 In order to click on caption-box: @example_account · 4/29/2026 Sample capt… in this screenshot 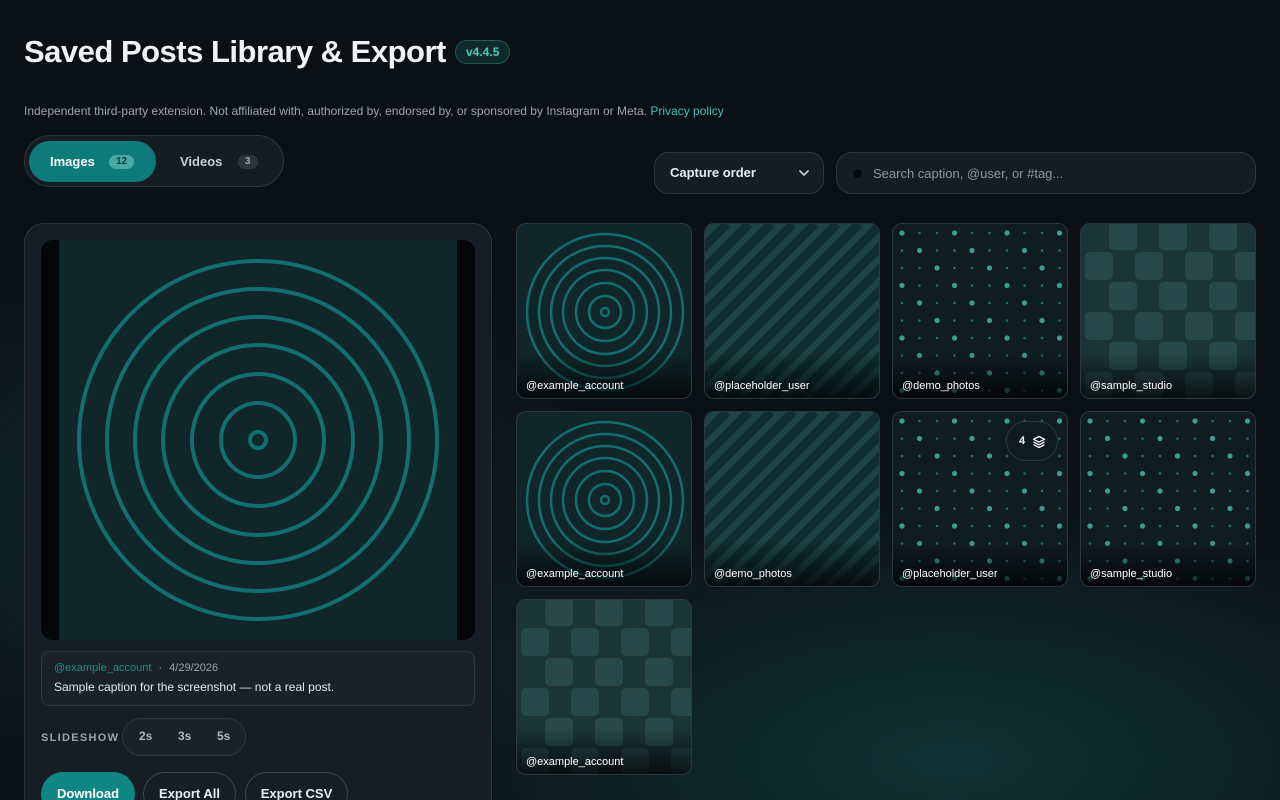, I will do `click(258, 678)`.